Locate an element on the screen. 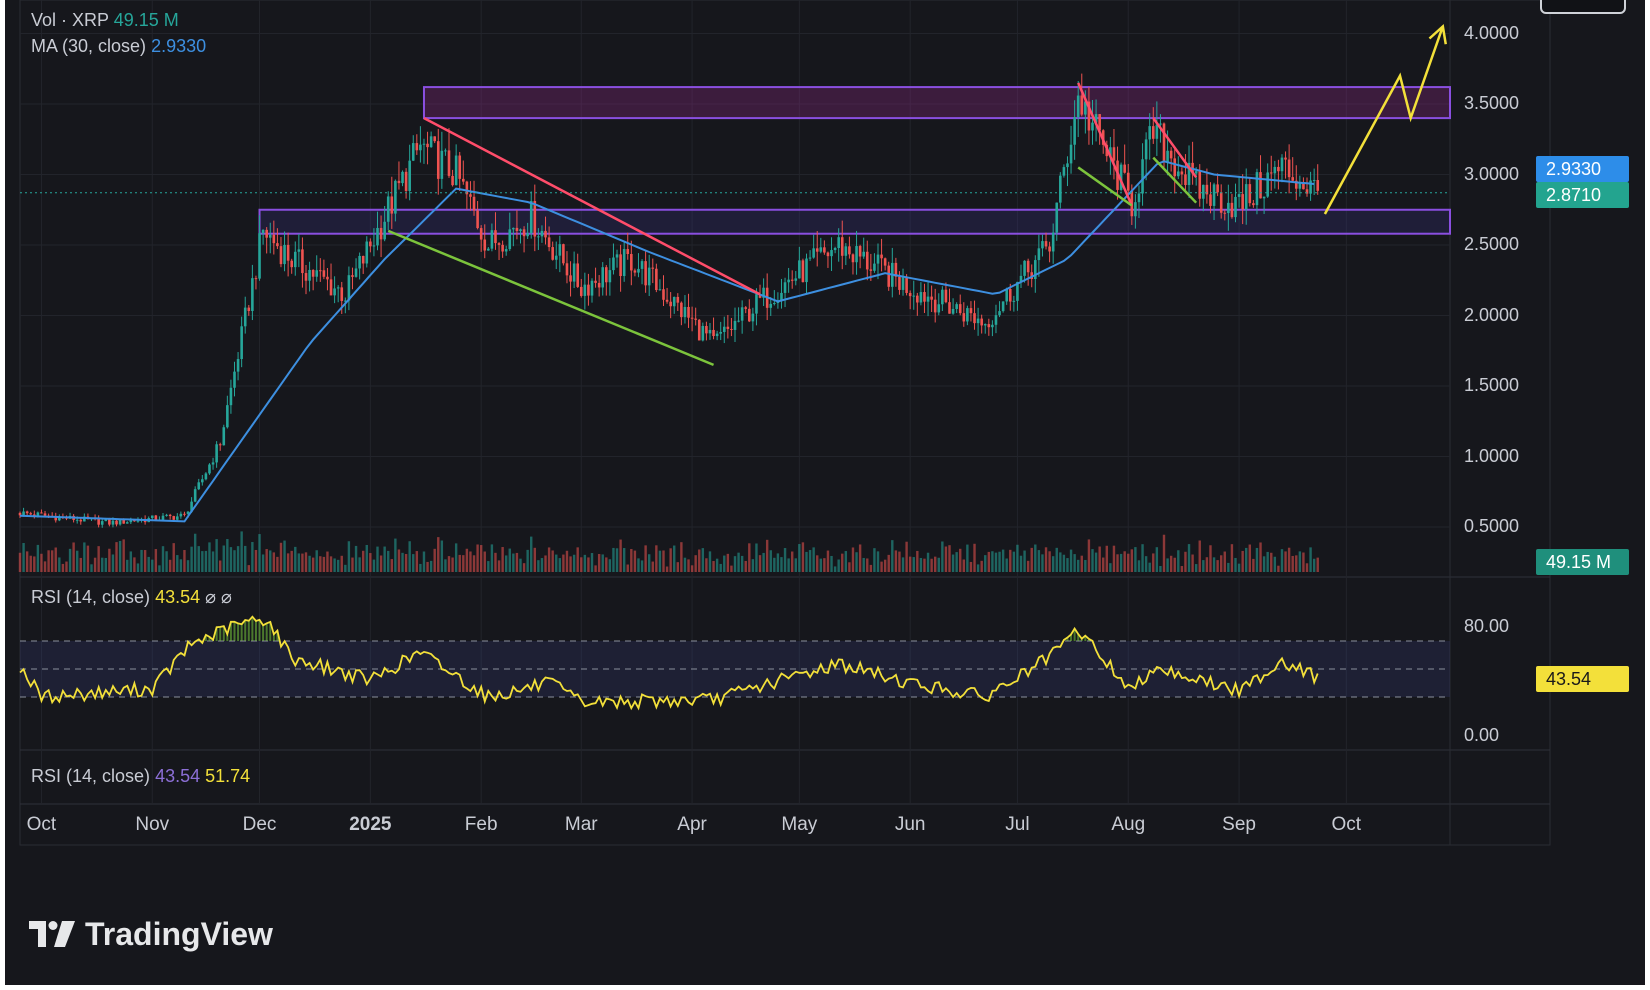 This screenshot has width=1650, height=990. rsi-value-tag: 43.54 is located at coordinates (1582, 679).